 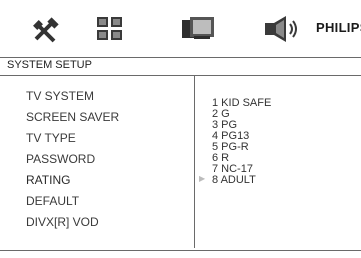 What do you see at coordinates (72, 138) in the screenshot?
I see `menu-item-tv-type: TV TYPE` at bounding box center [72, 138].